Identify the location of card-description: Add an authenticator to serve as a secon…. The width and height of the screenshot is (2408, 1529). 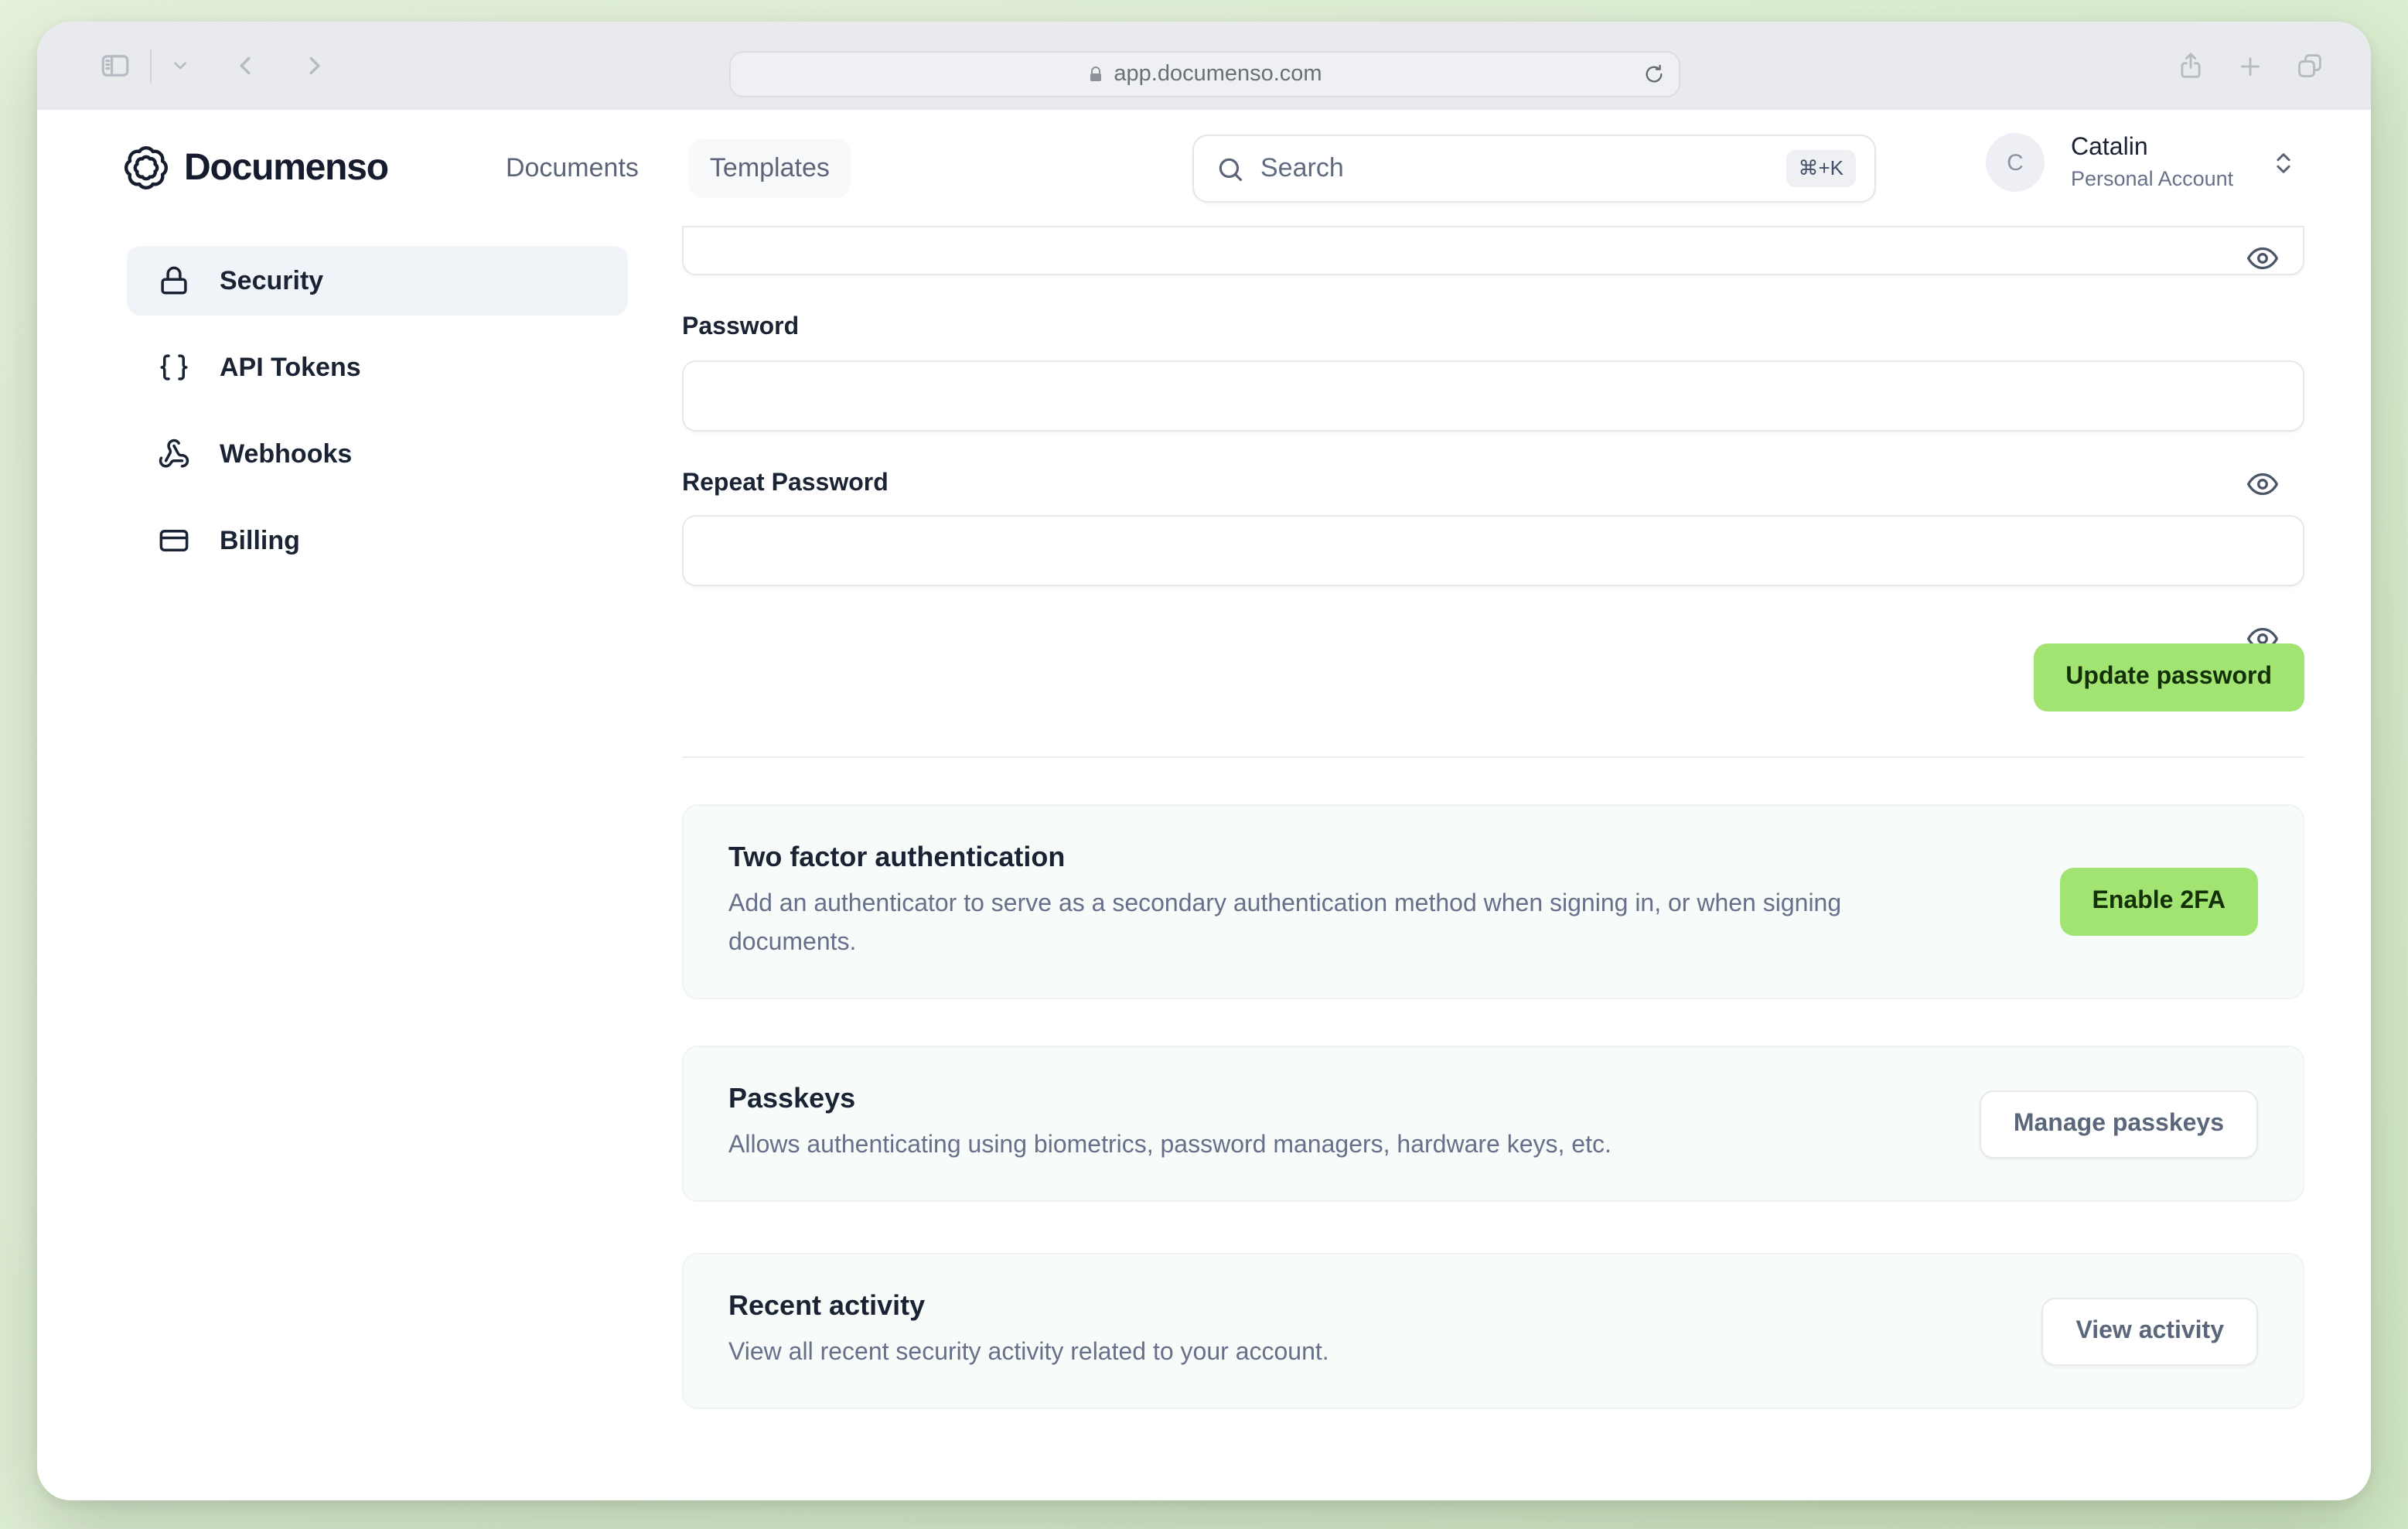
(1285, 924).